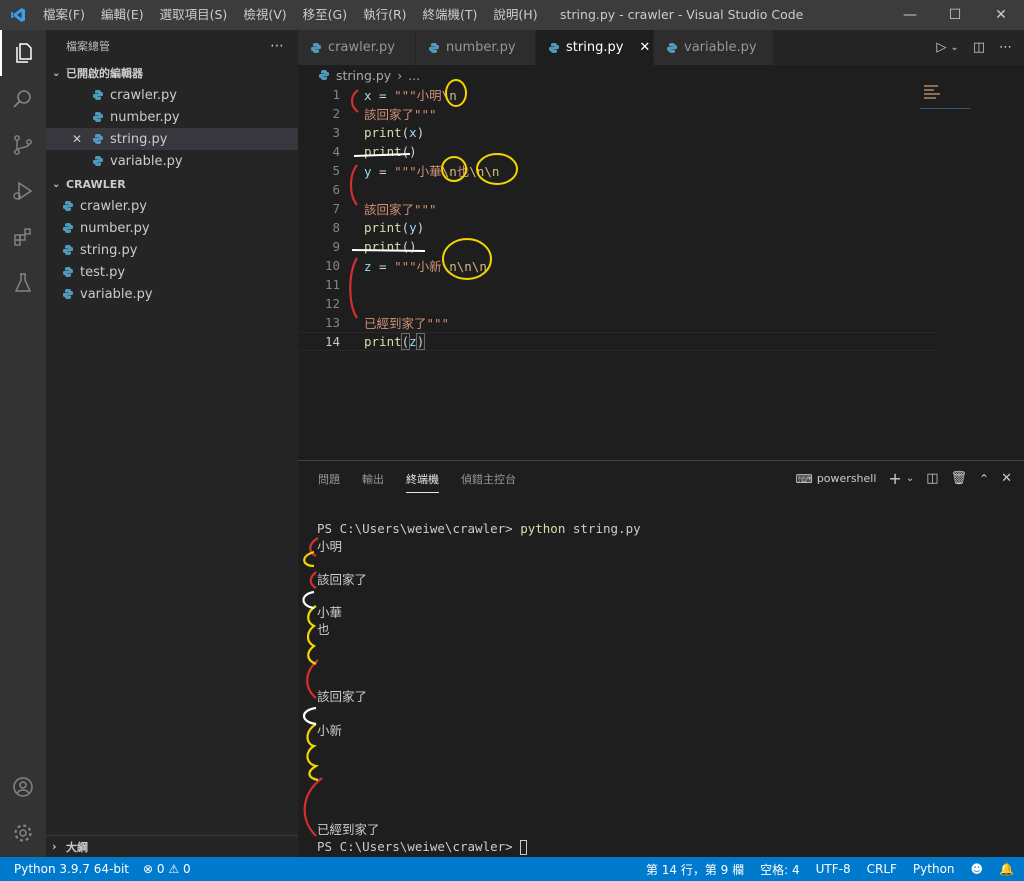 The width and height of the screenshot is (1024, 881). Describe the element at coordinates (116, 294) in the screenshot. I see `file-label: variable.py` at that location.